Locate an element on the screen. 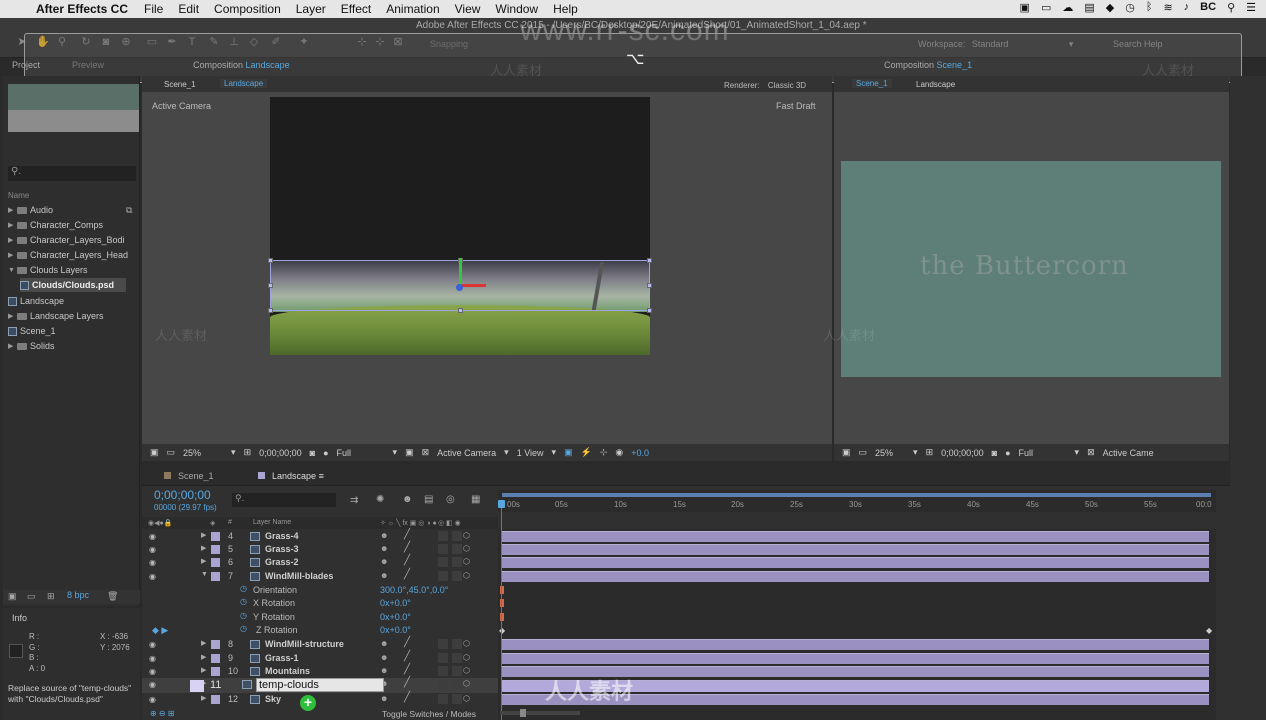  property-value: 300.0°,45.0°,0.0° is located at coordinates (414, 590).